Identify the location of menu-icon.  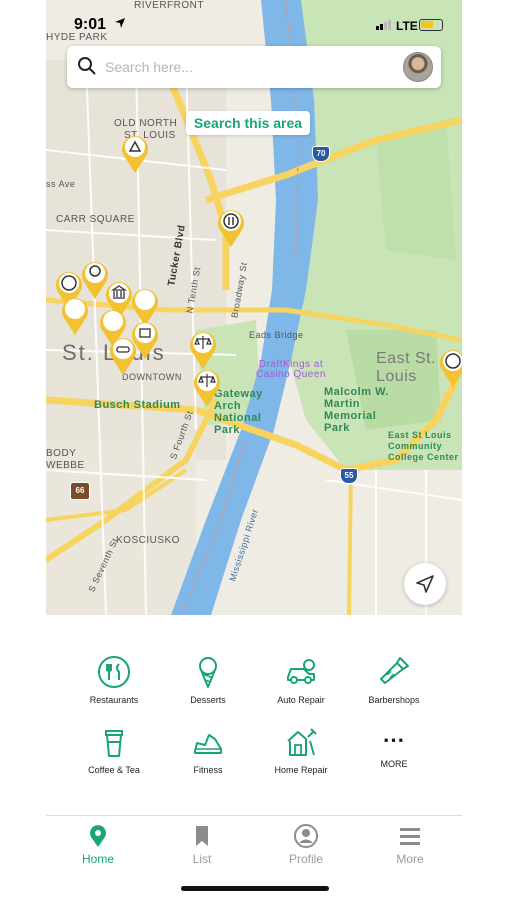
(410, 836).